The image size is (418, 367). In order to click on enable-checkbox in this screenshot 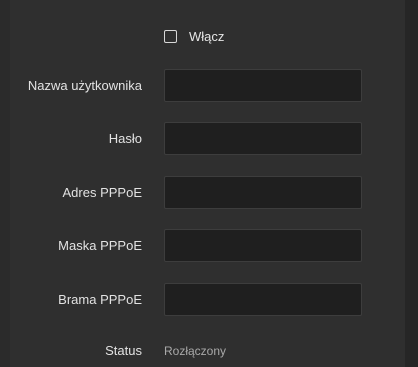, I will do `click(170, 36)`.